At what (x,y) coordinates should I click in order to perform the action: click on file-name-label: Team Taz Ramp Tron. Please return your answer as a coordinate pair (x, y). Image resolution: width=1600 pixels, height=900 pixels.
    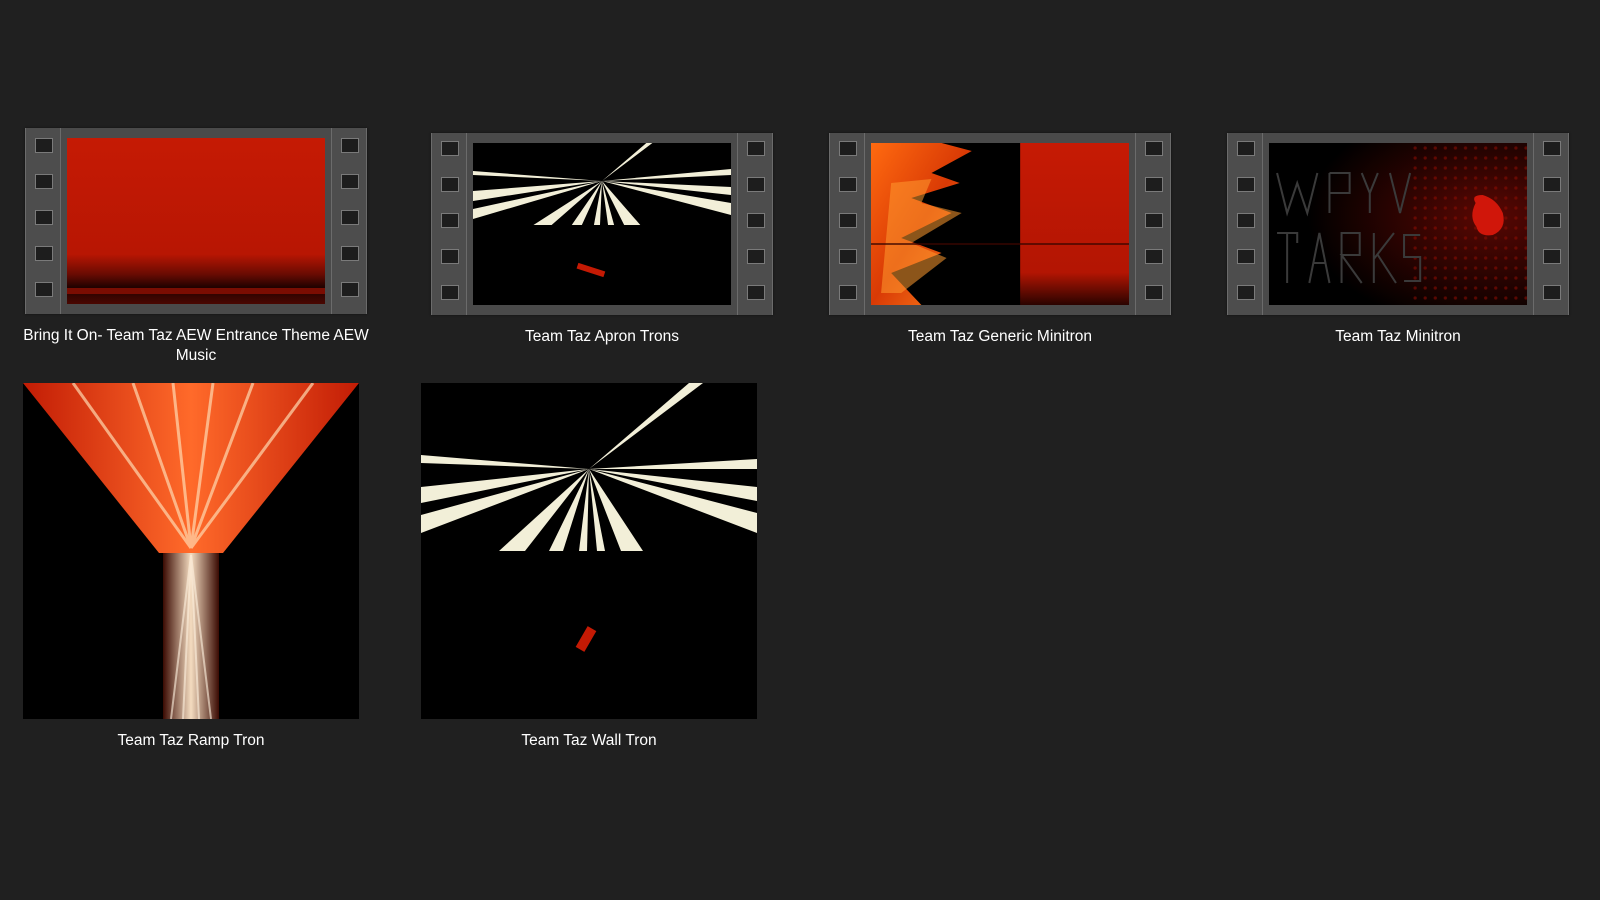
    Looking at the image, I should click on (191, 740).